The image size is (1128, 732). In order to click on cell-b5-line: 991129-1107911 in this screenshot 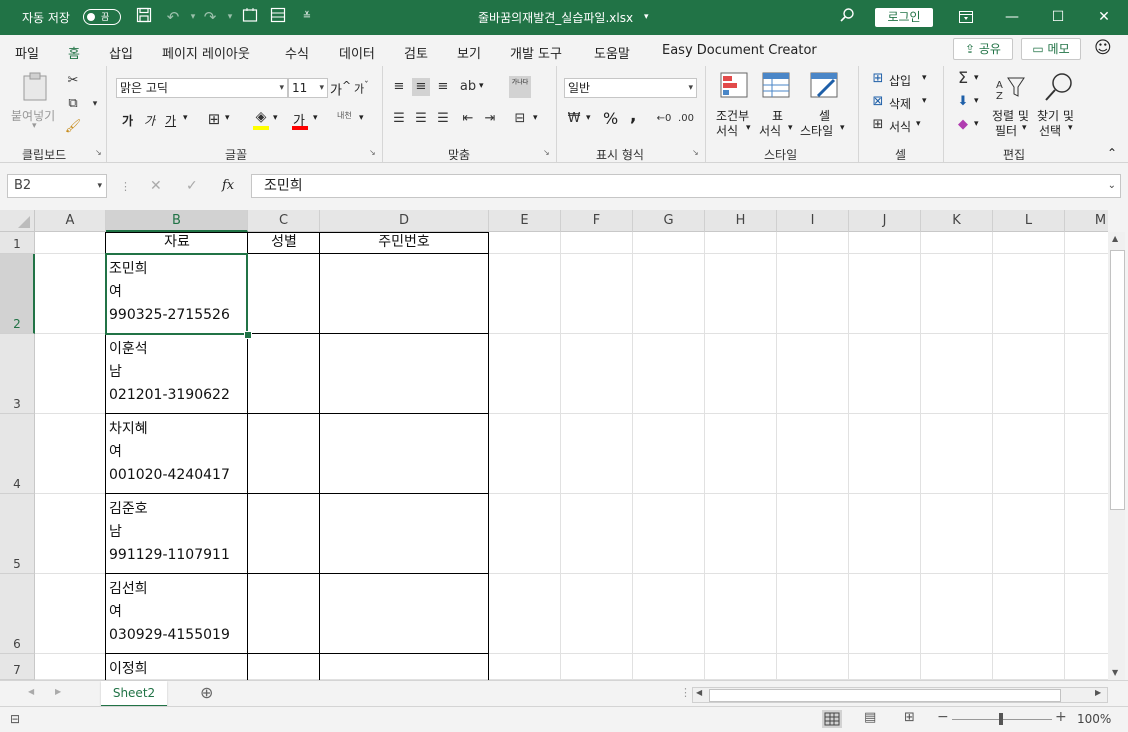, I will do `click(177, 555)`.